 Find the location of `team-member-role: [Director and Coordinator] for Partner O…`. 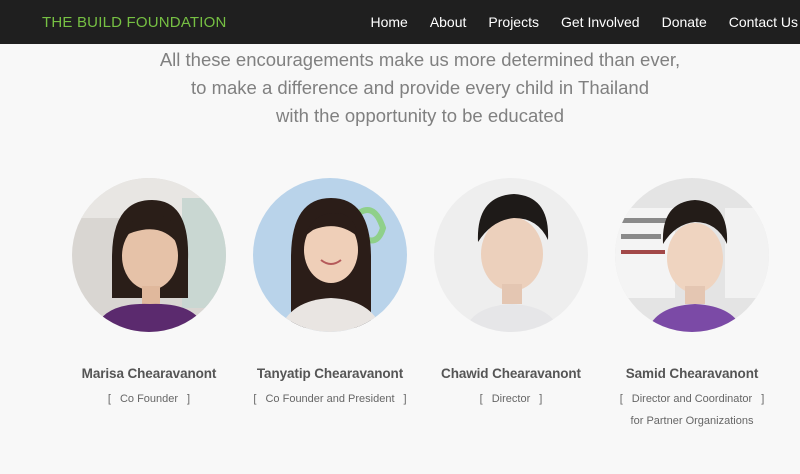

team-member-role: [Director and Coordinator] for Partner O… is located at coordinates (692, 410).